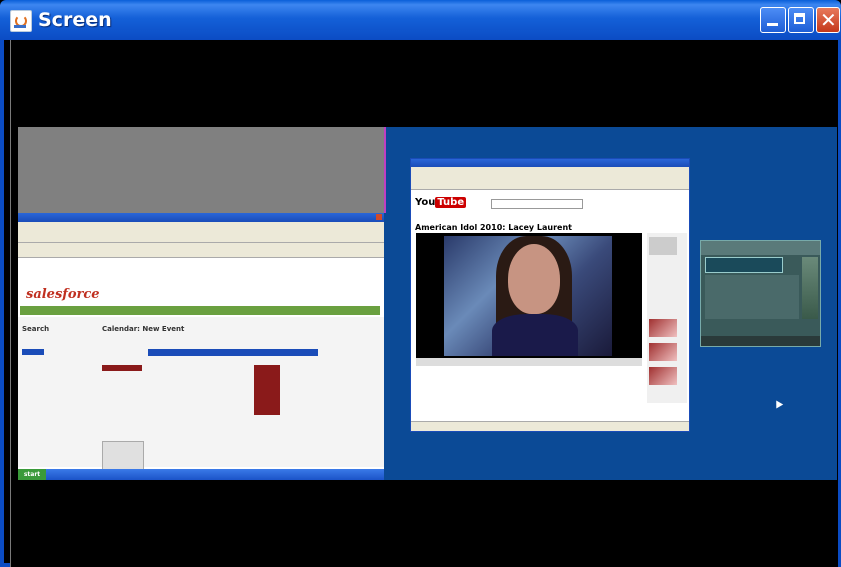 This screenshot has height=567, width=841. Describe the element at coordinates (663, 246) in the screenshot. I see `channel-avatar` at that location.